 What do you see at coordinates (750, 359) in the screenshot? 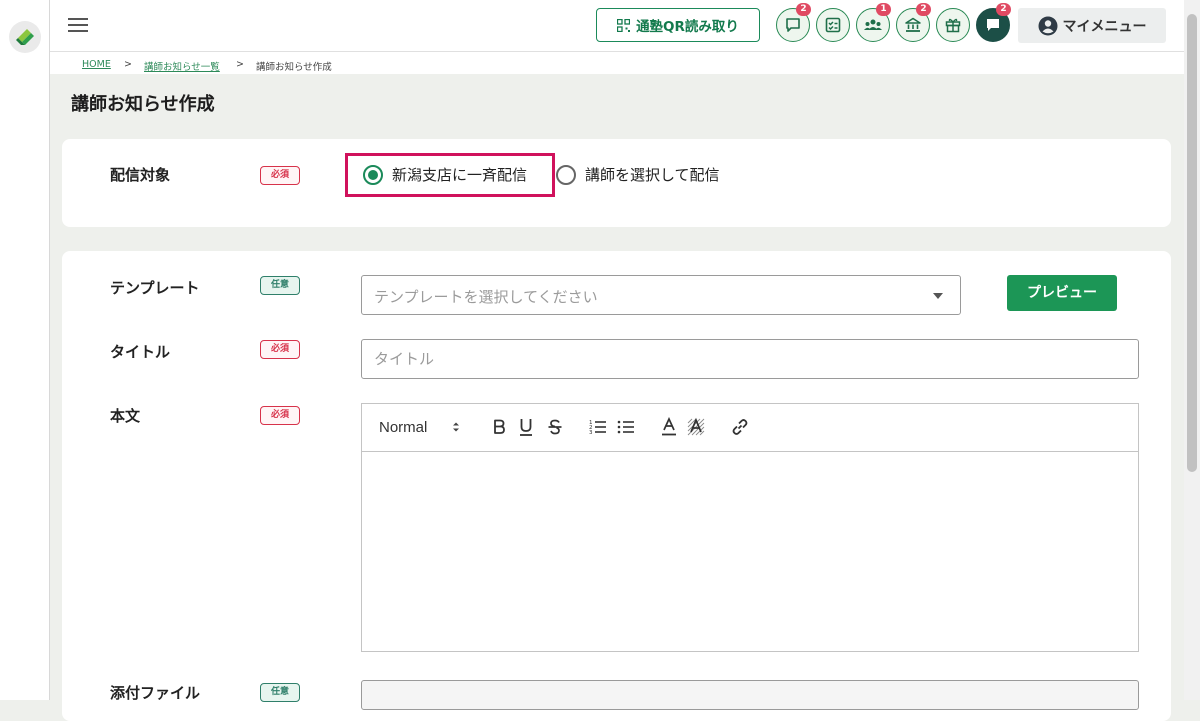
I see `title-input` at bounding box center [750, 359].